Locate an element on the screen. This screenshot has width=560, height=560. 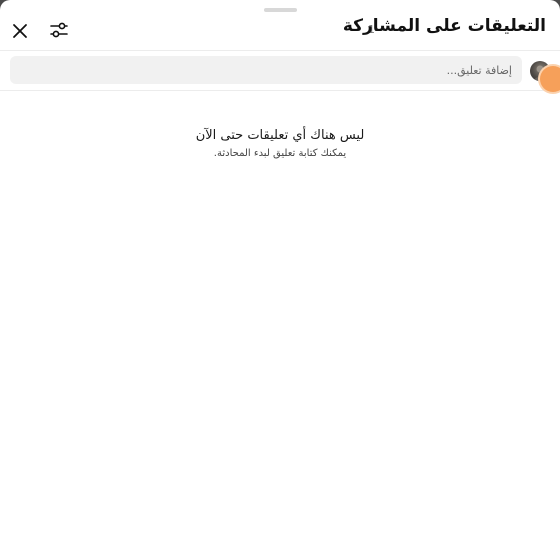
comment-composer is located at coordinates (280, 71).